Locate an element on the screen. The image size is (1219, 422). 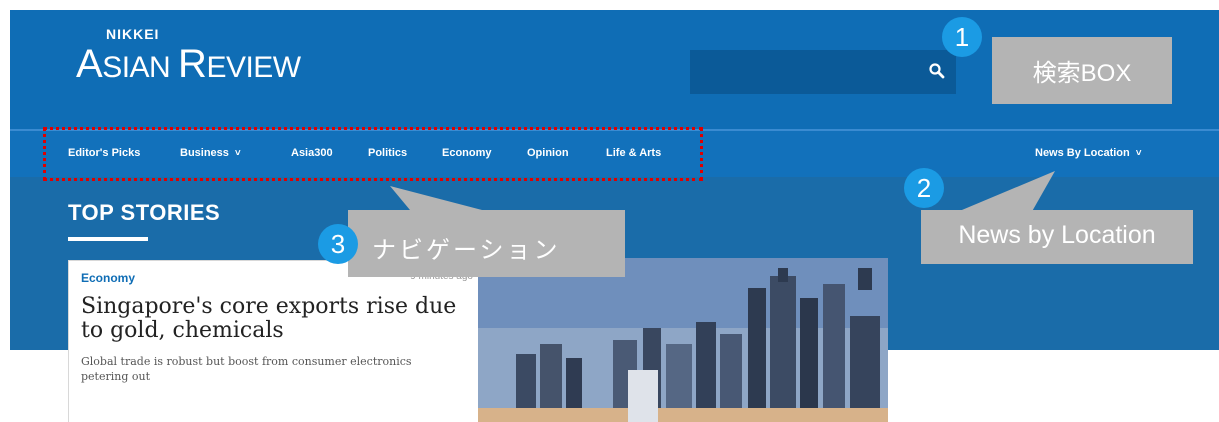
singapore-skyline-image is located at coordinates (683, 340).